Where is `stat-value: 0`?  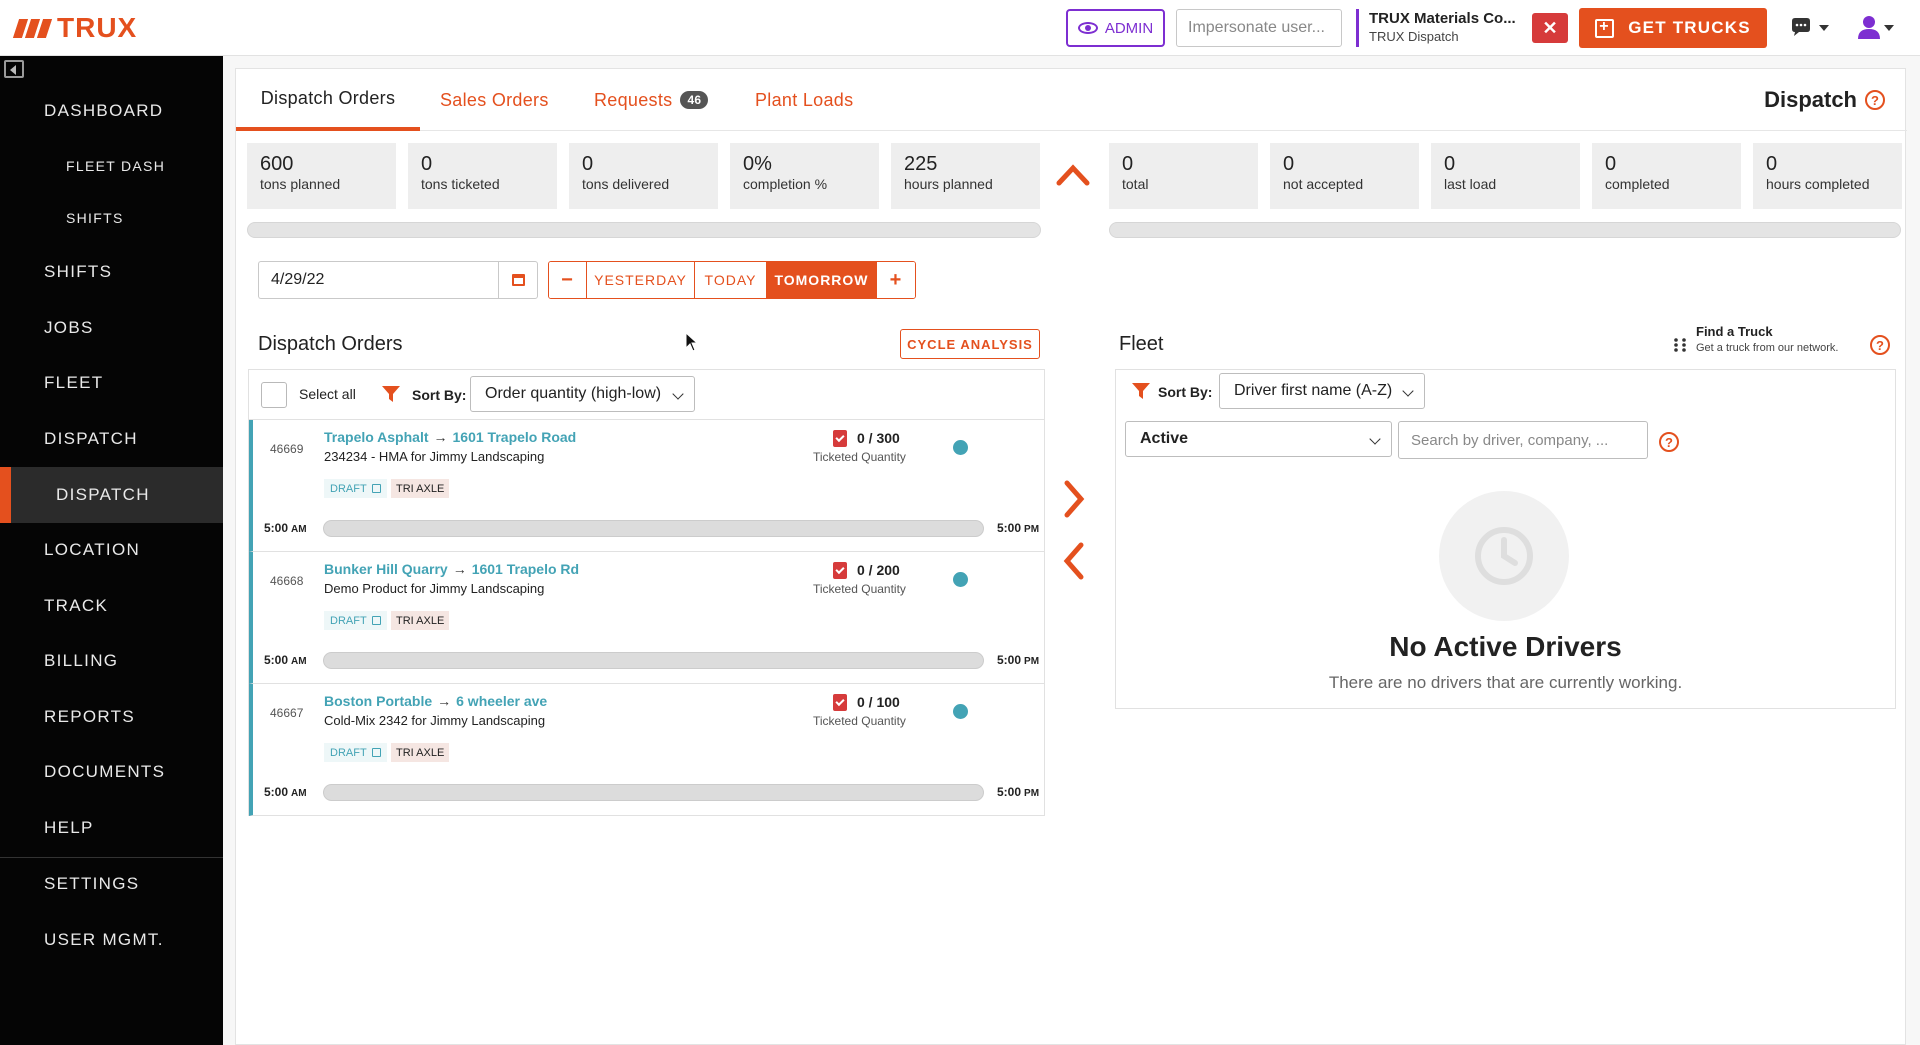
stat-value: 0 is located at coordinates (1772, 164).